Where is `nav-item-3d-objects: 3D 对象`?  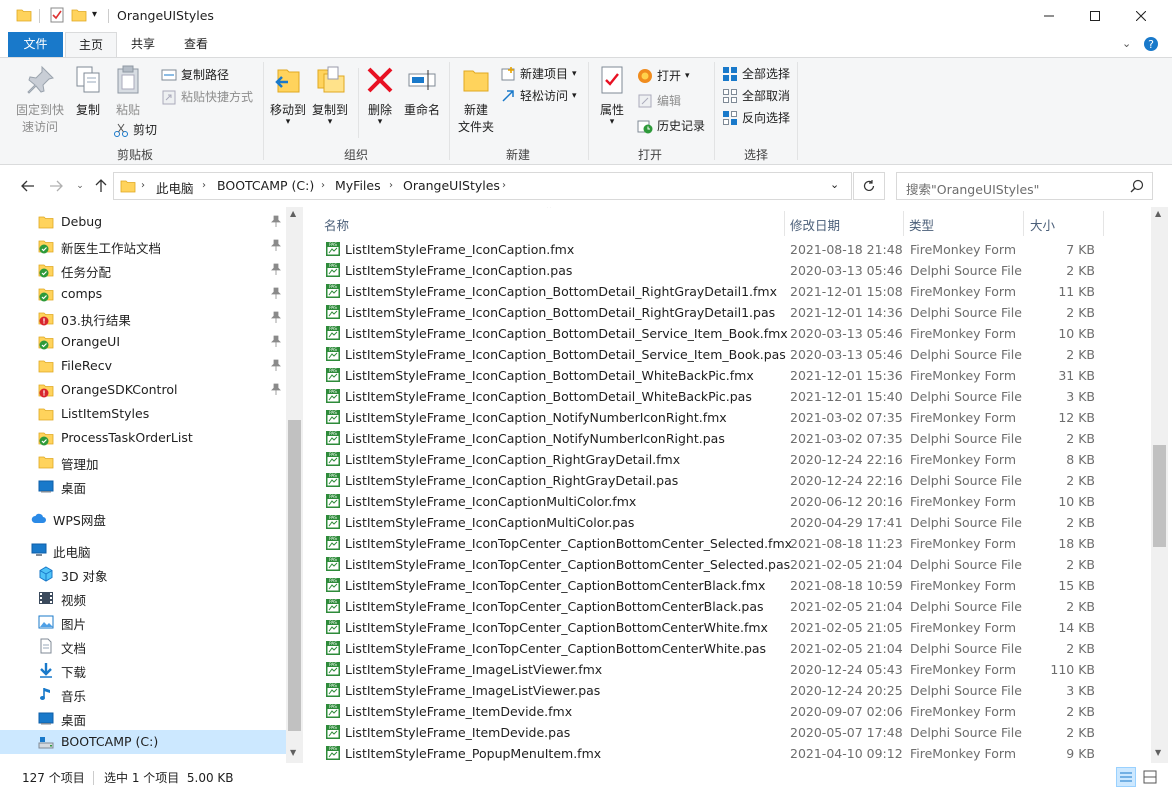 nav-item-3d-objects: 3D 对象 is located at coordinates (143, 574).